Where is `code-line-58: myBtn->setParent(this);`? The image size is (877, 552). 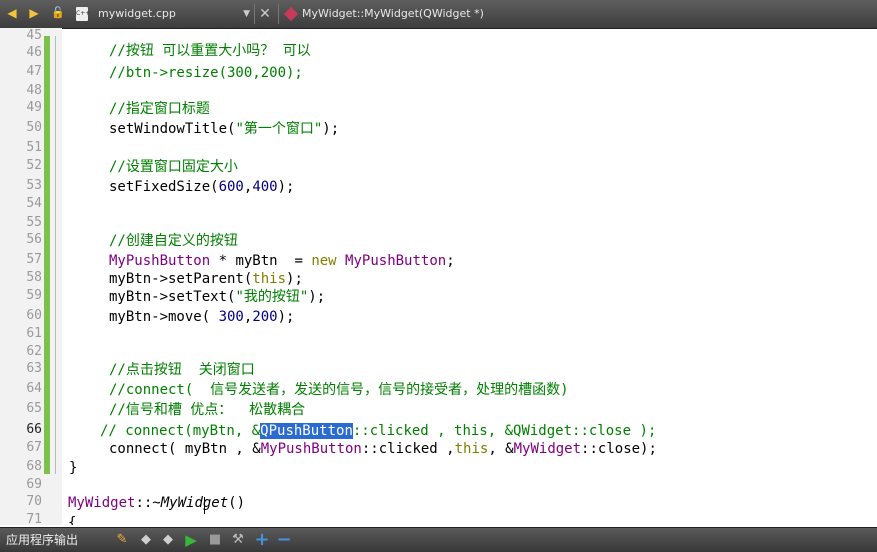
code-line-58: myBtn->setParent(this); is located at coordinates (206, 279).